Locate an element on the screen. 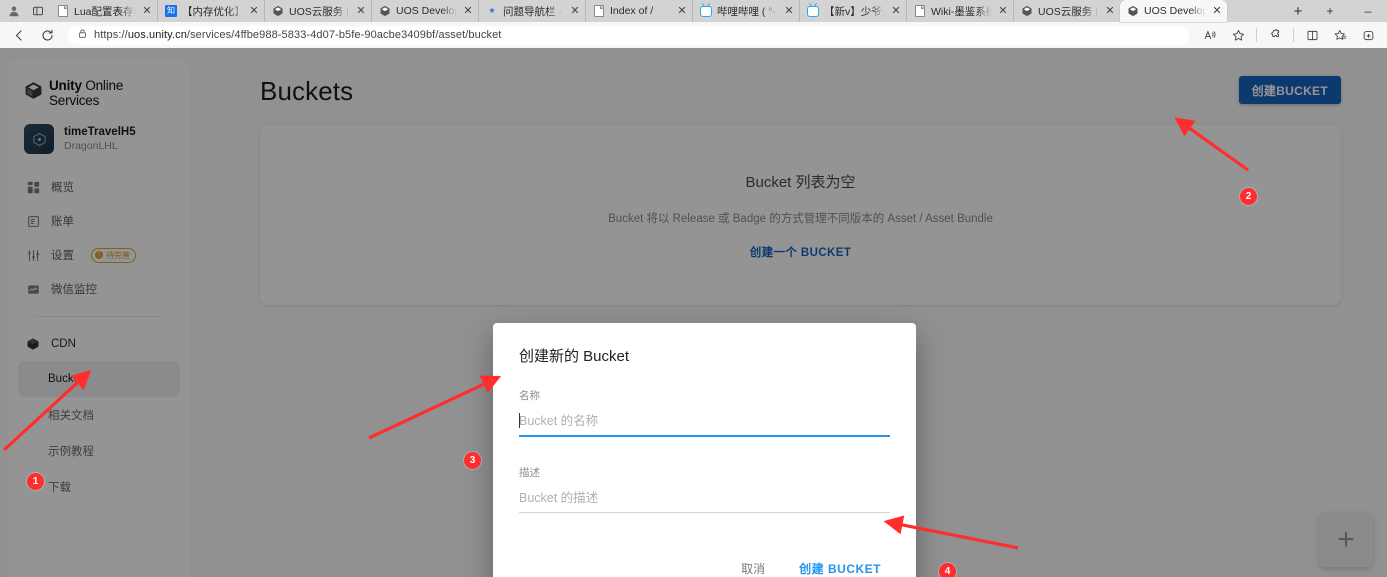 This screenshot has width=1387, height=577. extensions-puzzle-icon is located at coordinates (1275, 35).